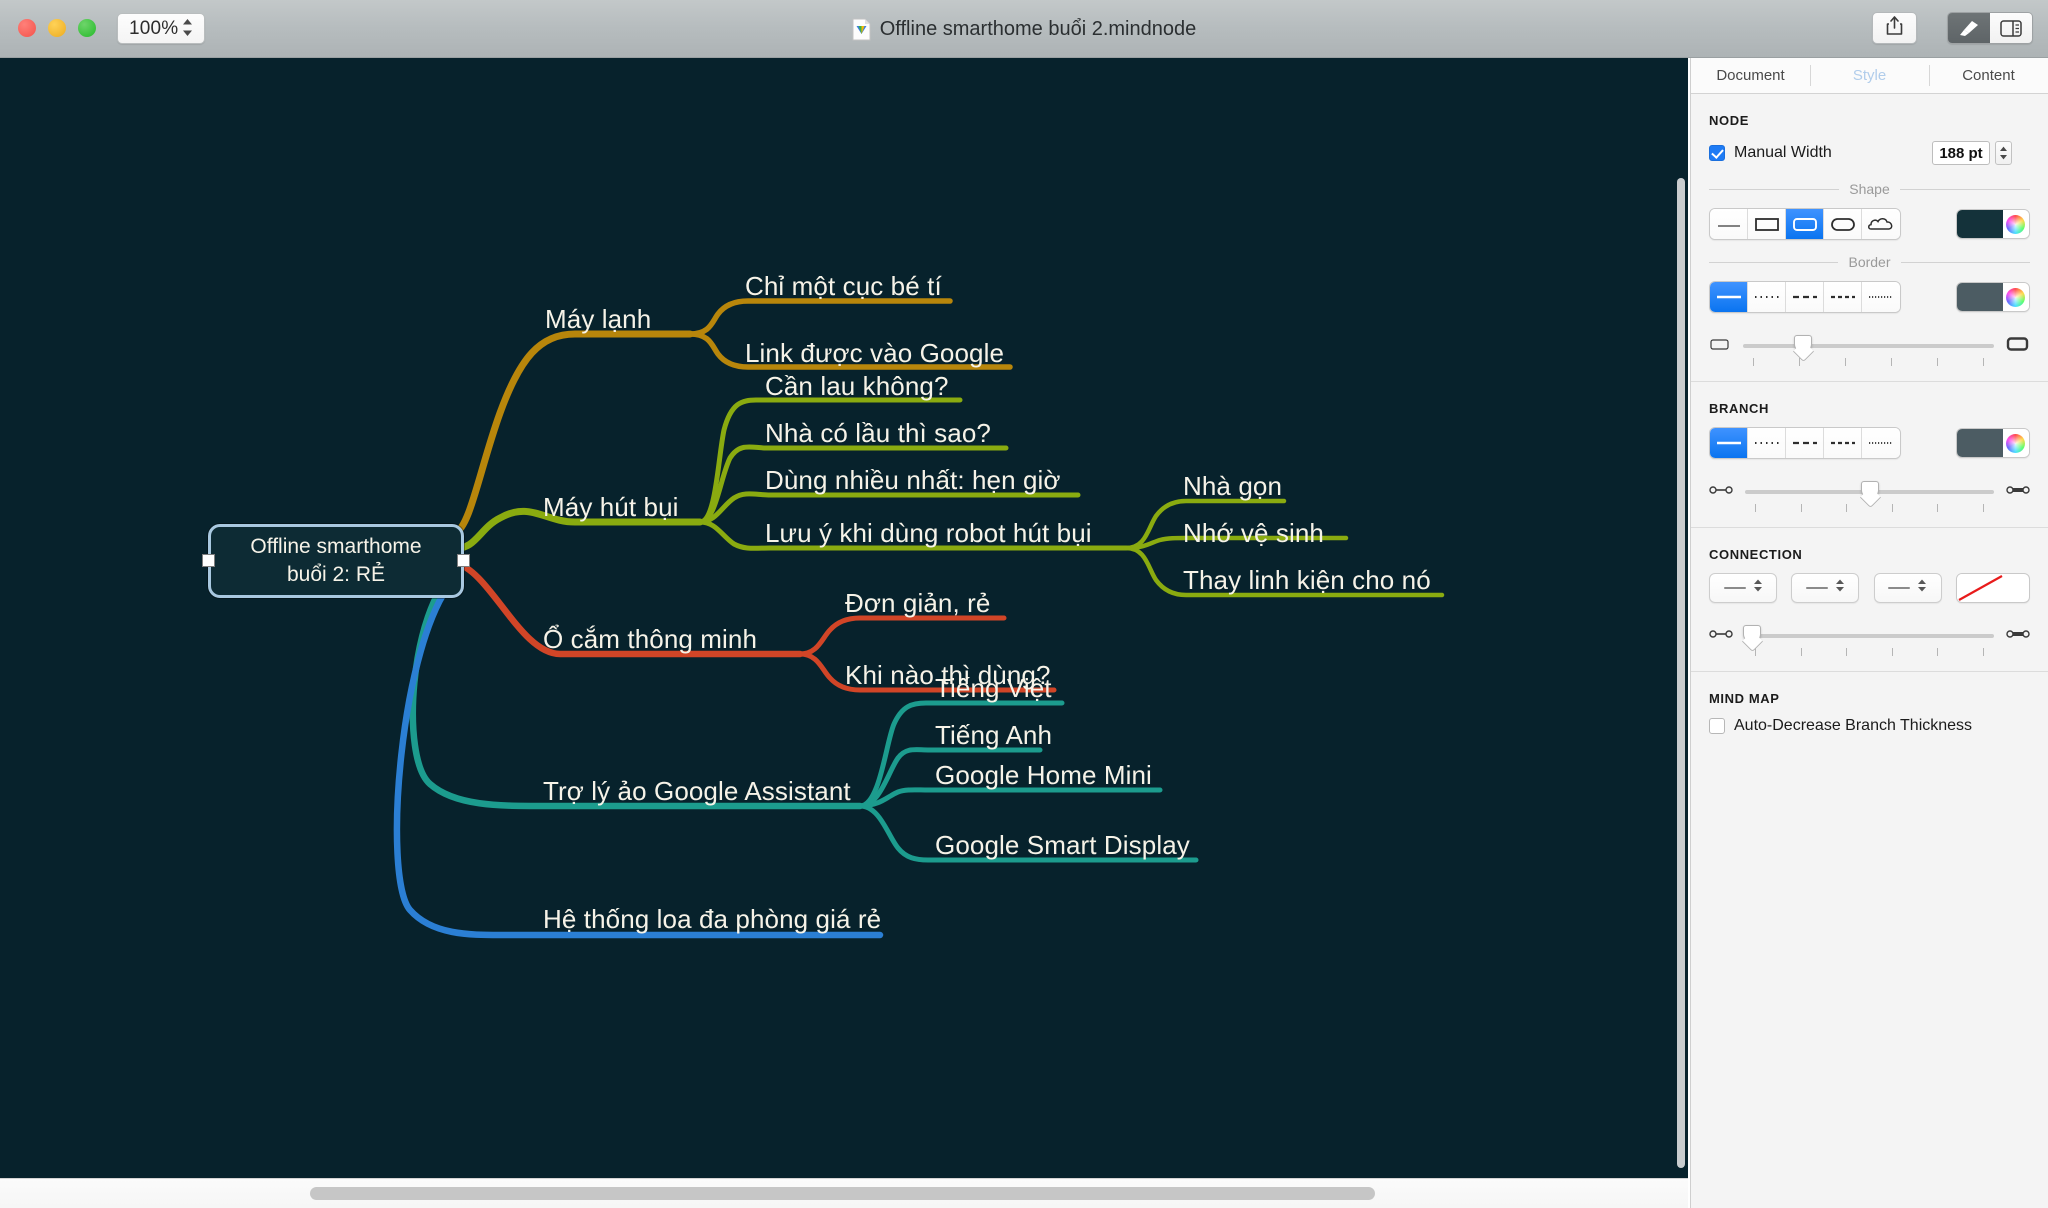 Image resolution: width=2048 pixels, height=1208 pixels. What do you see at coordinates (87, 28) in the screenshot?
I see `maximize-window-button` at bounding box center [87, 28].